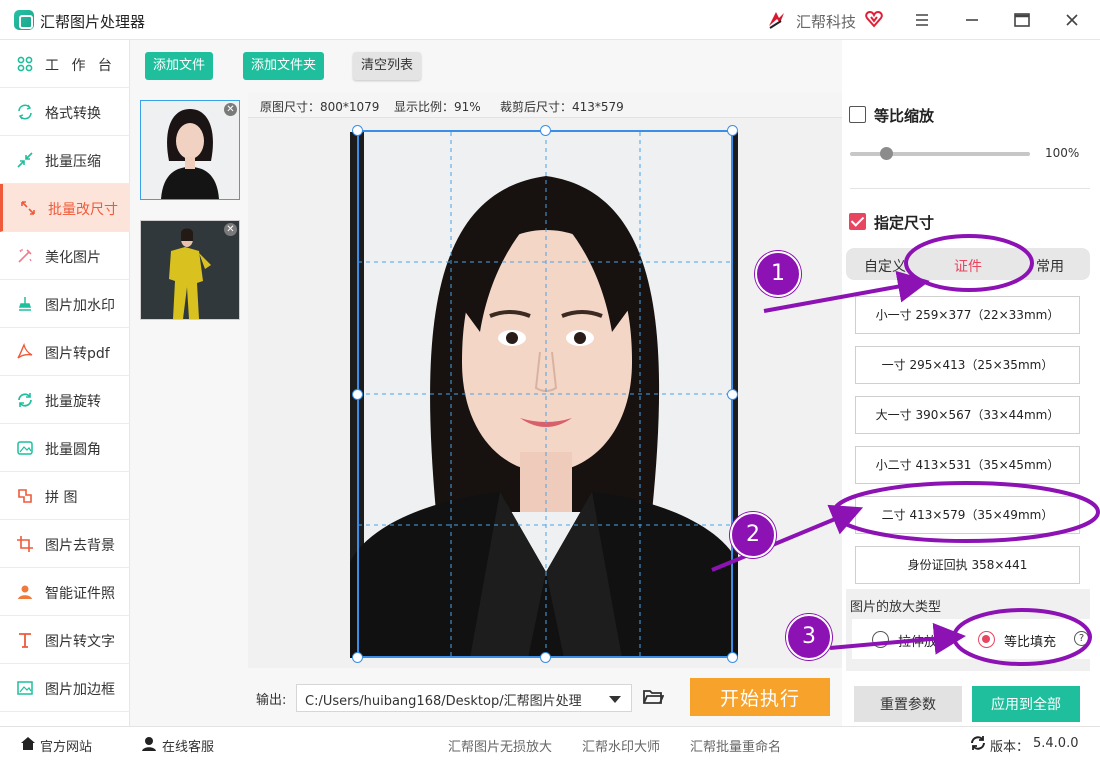 This screenshot has height=760, width=1100. What do you see at coordinates (66, 745) in the screenshot?
I see `official-website-link: 官方网站` at bounding box center [66, 745].